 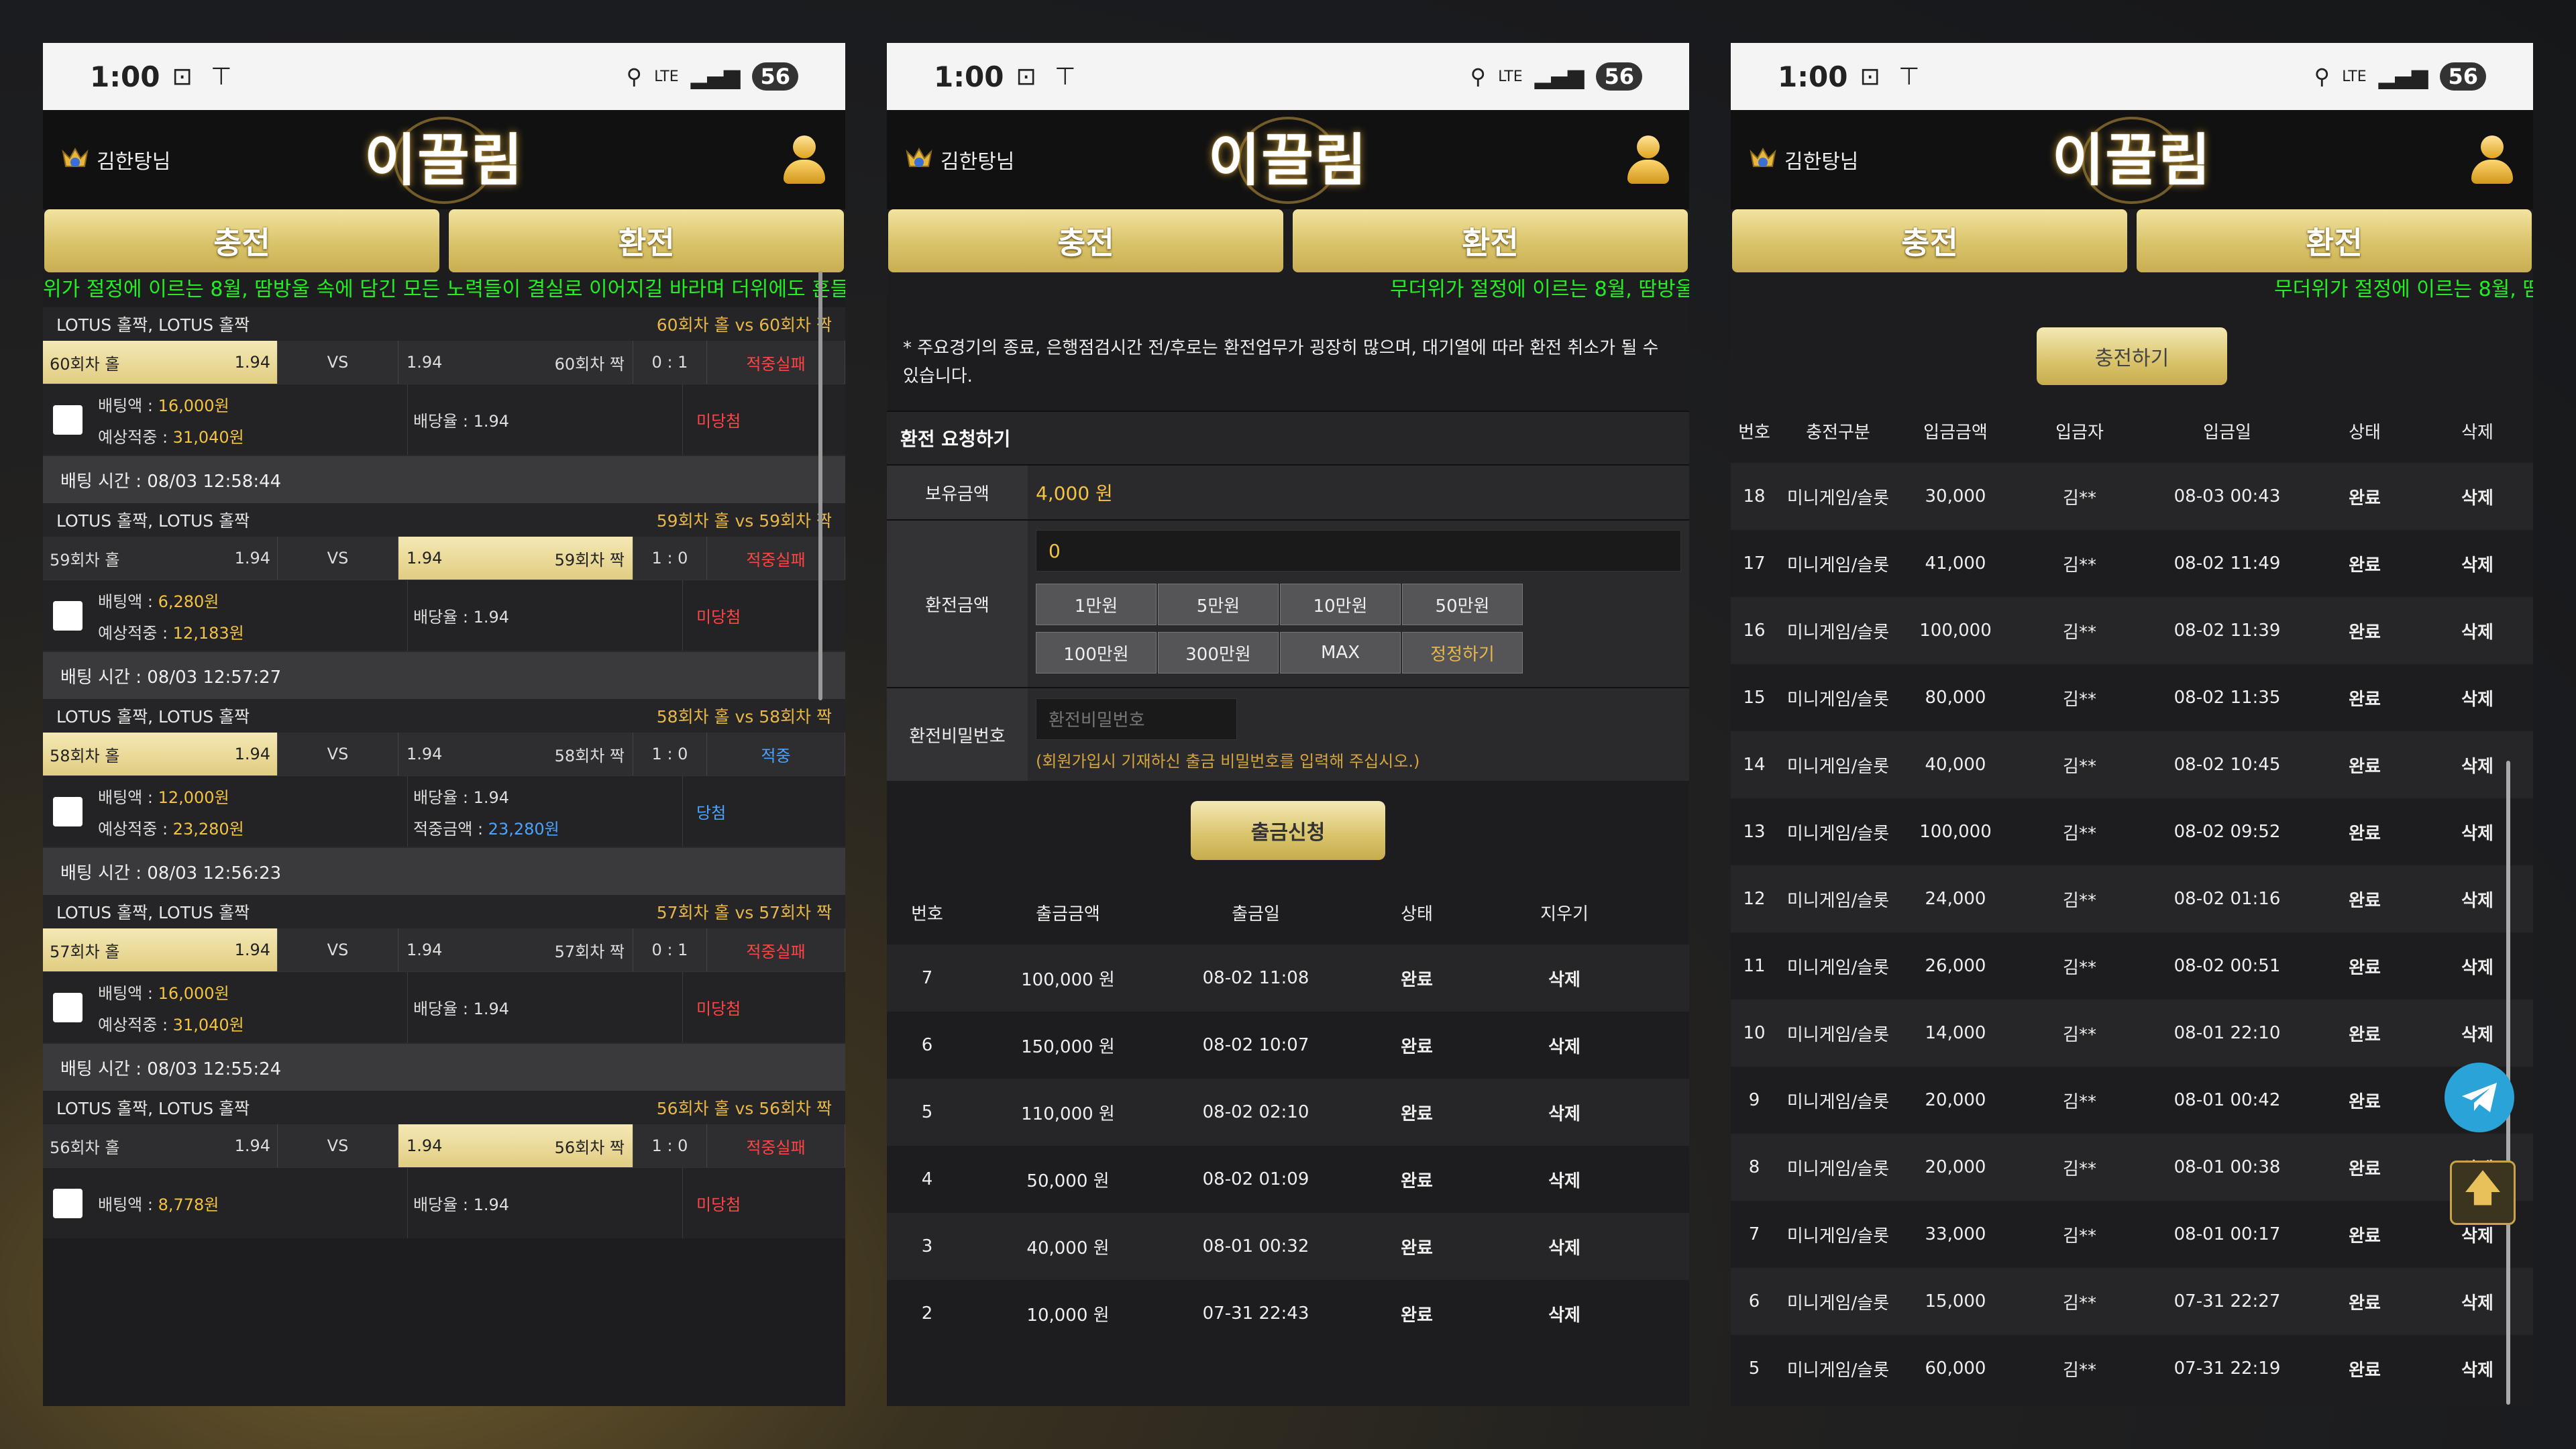 I want to click on pick-right-label: 58회차 짝, so click(x=589, y=755).